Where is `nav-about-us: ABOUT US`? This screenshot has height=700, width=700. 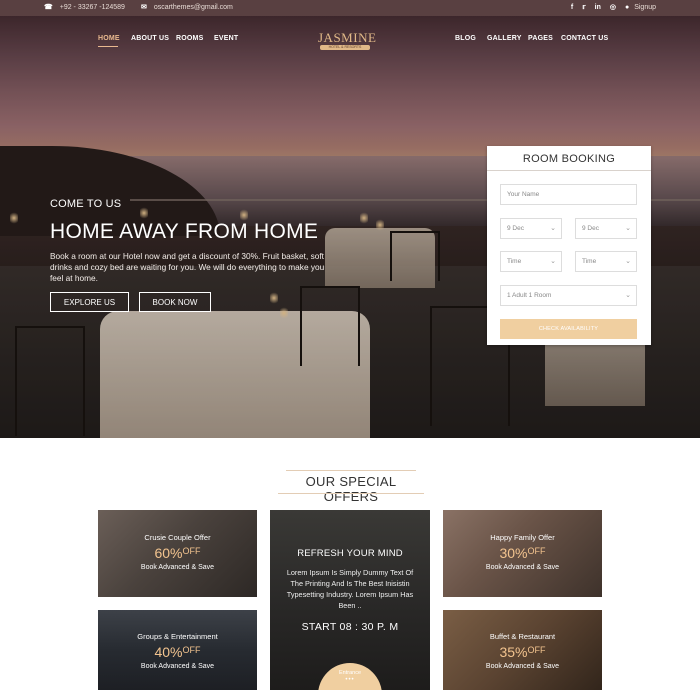
nav-about-us: ABOUT US is located at coordinates (150, 38).